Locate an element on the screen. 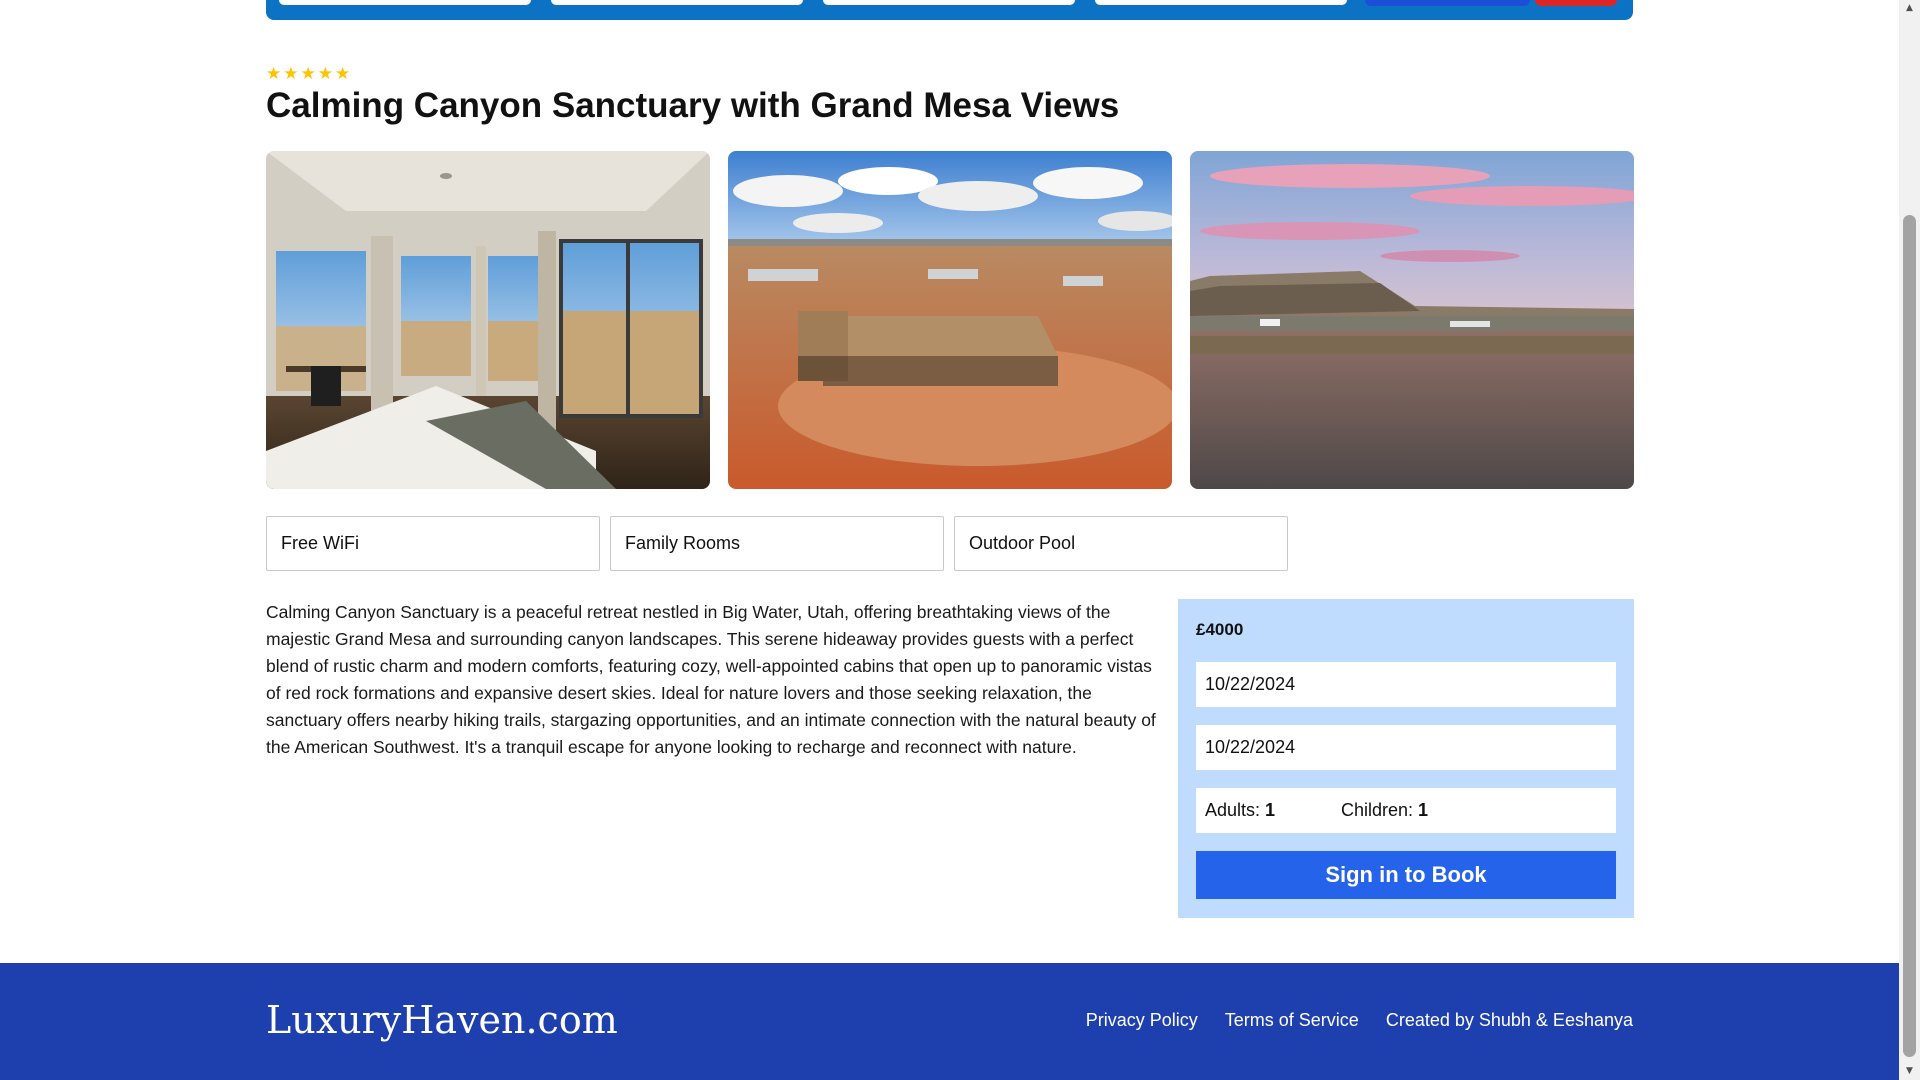 The image size is (1920, 1080). children-group: Children: 1 is located at coordinates (1384, 810).